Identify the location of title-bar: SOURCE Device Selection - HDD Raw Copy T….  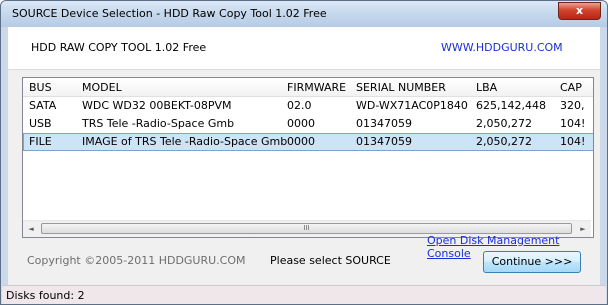
(304, 14).